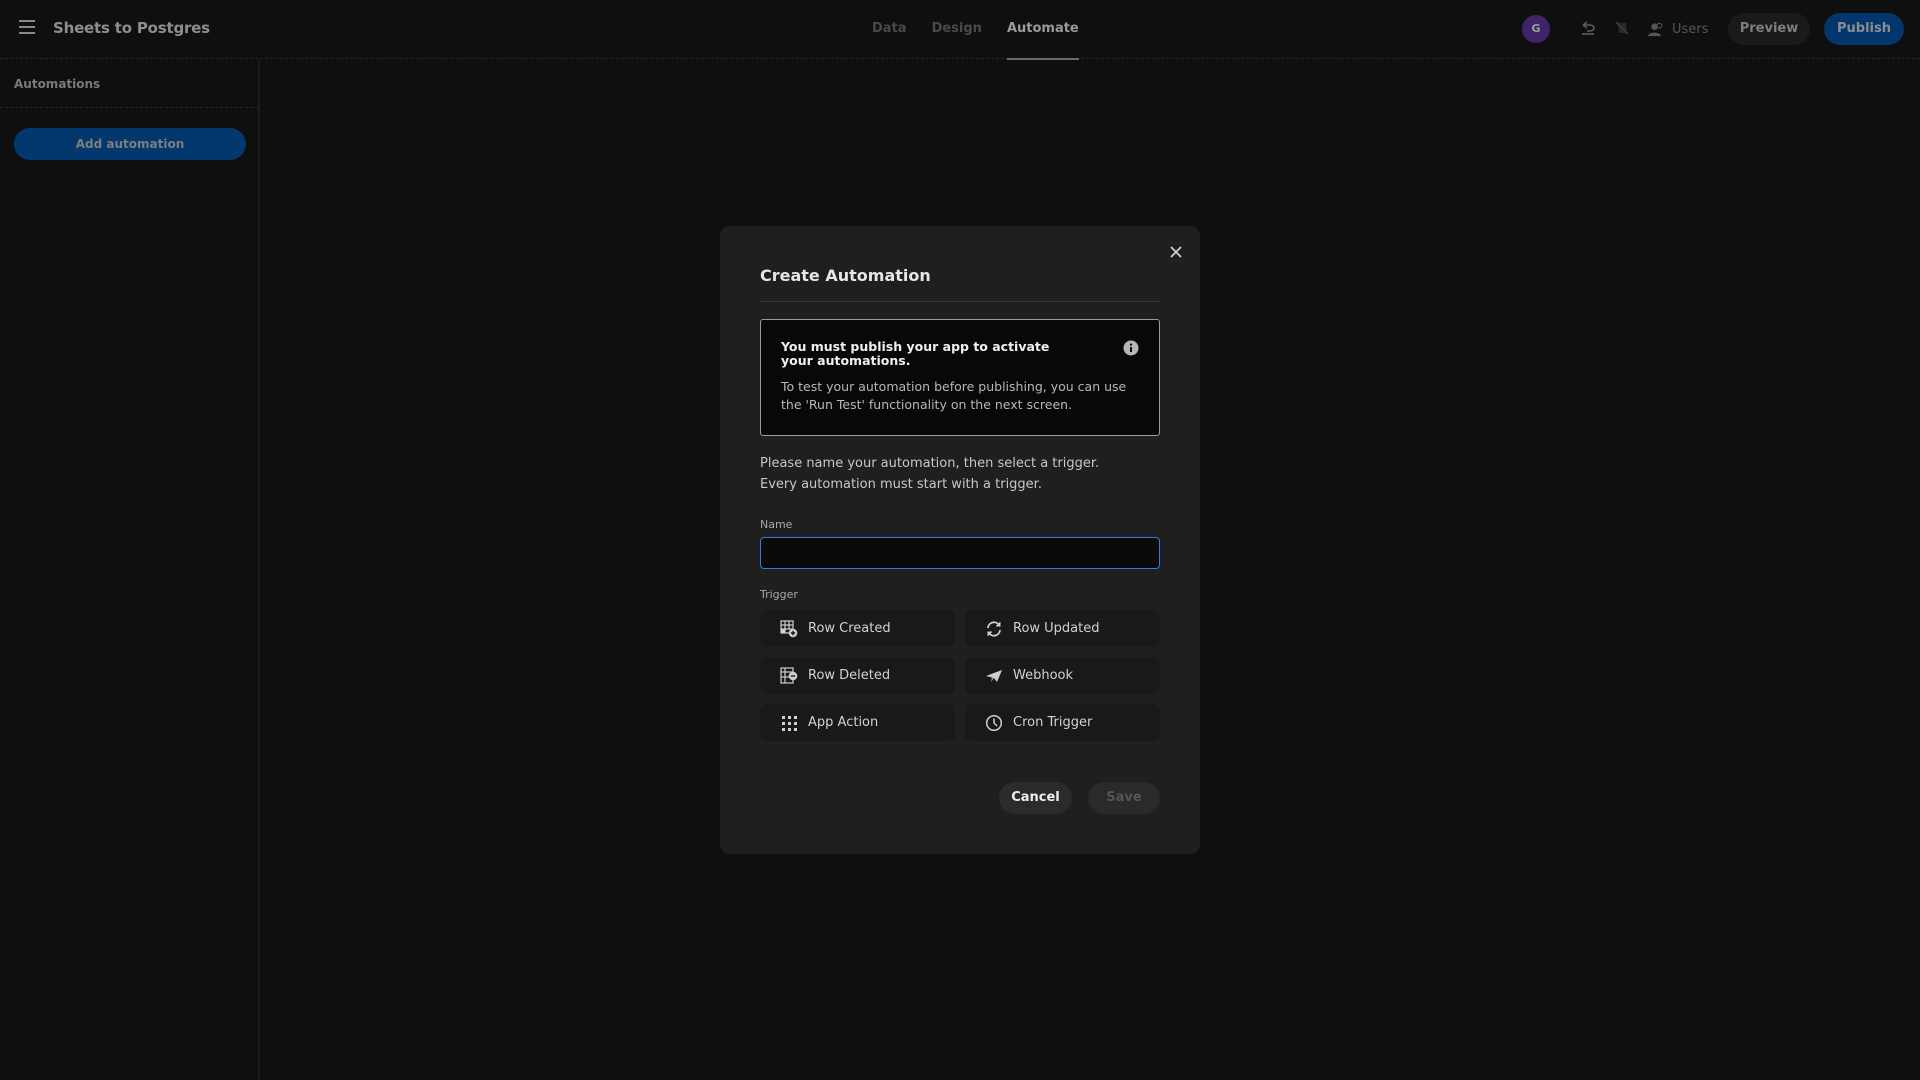 The height and width of the screenshot is (1080, 1920). Describe the element at coordinates (843, 722) in the screenshot. I see `trigger-app-action-label: App Action` at that location.